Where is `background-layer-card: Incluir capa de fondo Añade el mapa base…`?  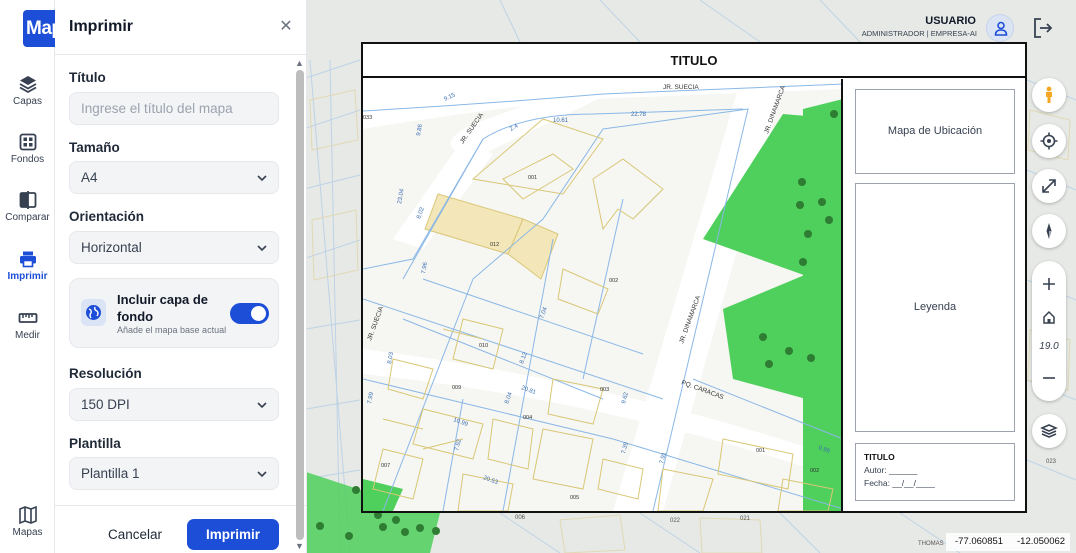
background-layer-card: Incluir capa de fondo Añade el mapa base… is located at coordinates (174, 313).